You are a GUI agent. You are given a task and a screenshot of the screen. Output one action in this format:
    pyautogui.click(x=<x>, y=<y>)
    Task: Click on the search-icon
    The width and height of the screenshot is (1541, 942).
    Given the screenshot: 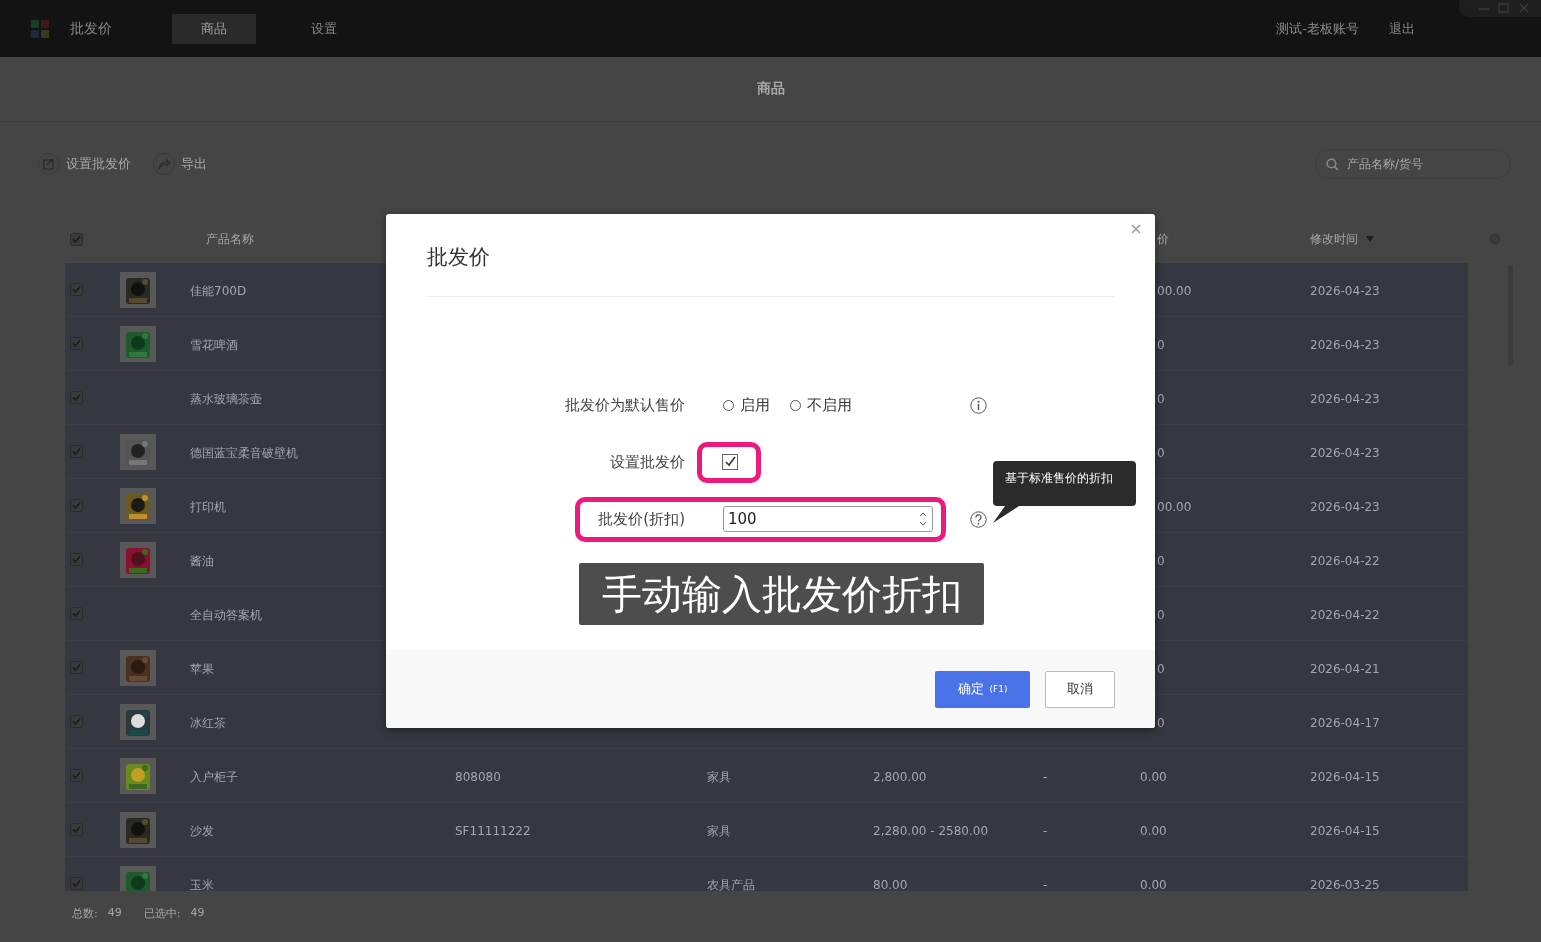 What is the action you would take?
    pyautogui.click(x=1332, y=164)
    